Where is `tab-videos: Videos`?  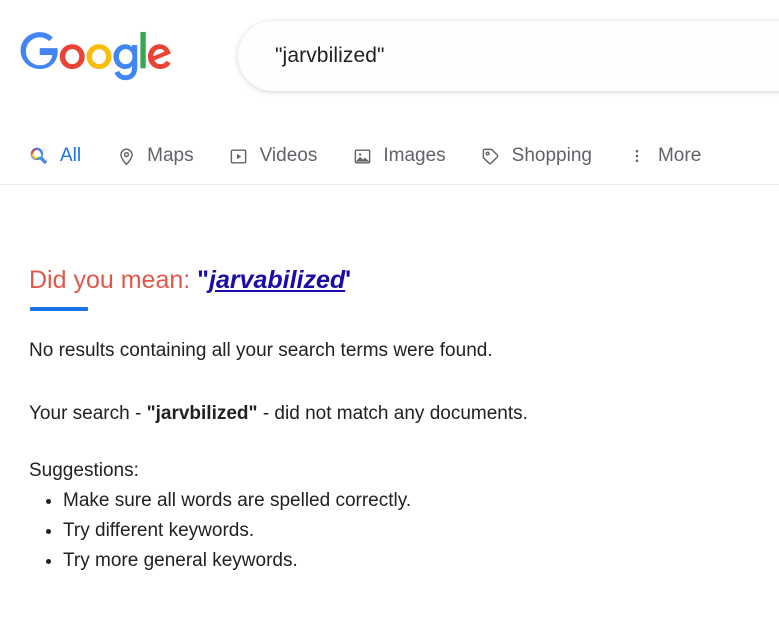 tab-videos: Videos is located at coordinates (273, 156).